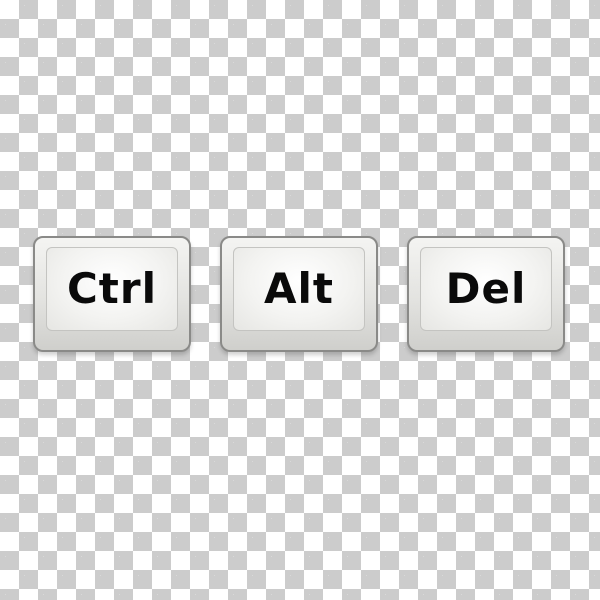  I want to click on alt-key-face: Alt, so click(299, 289).